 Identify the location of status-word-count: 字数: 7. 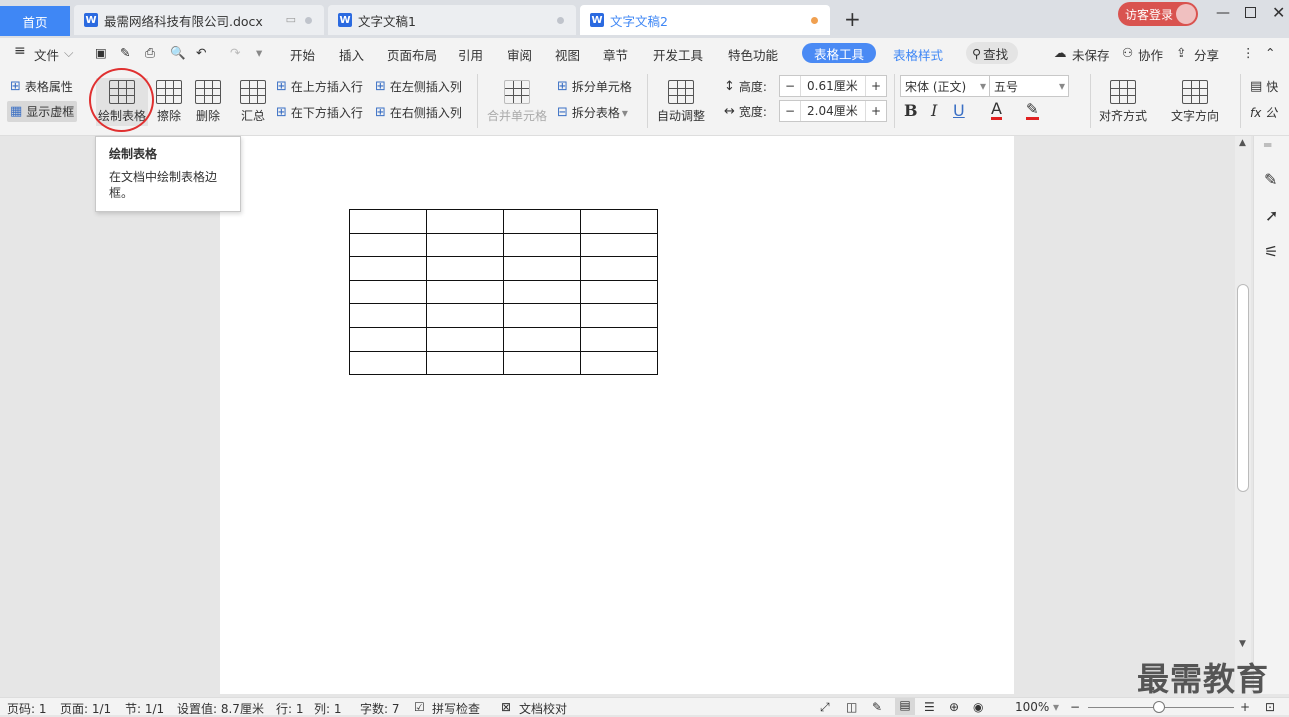
(380, 708).